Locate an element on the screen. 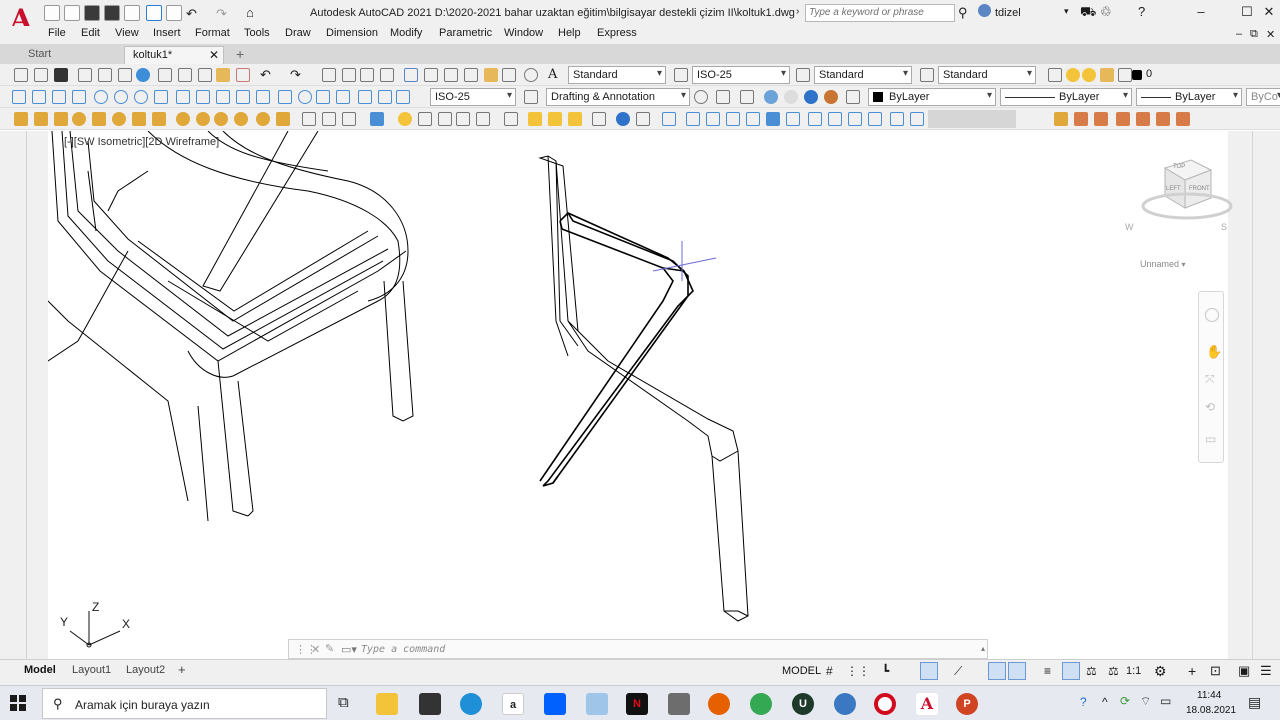 The width and height of the screenshot is (1280, 720). array-3d-icon is located at coordinates (377, 119).